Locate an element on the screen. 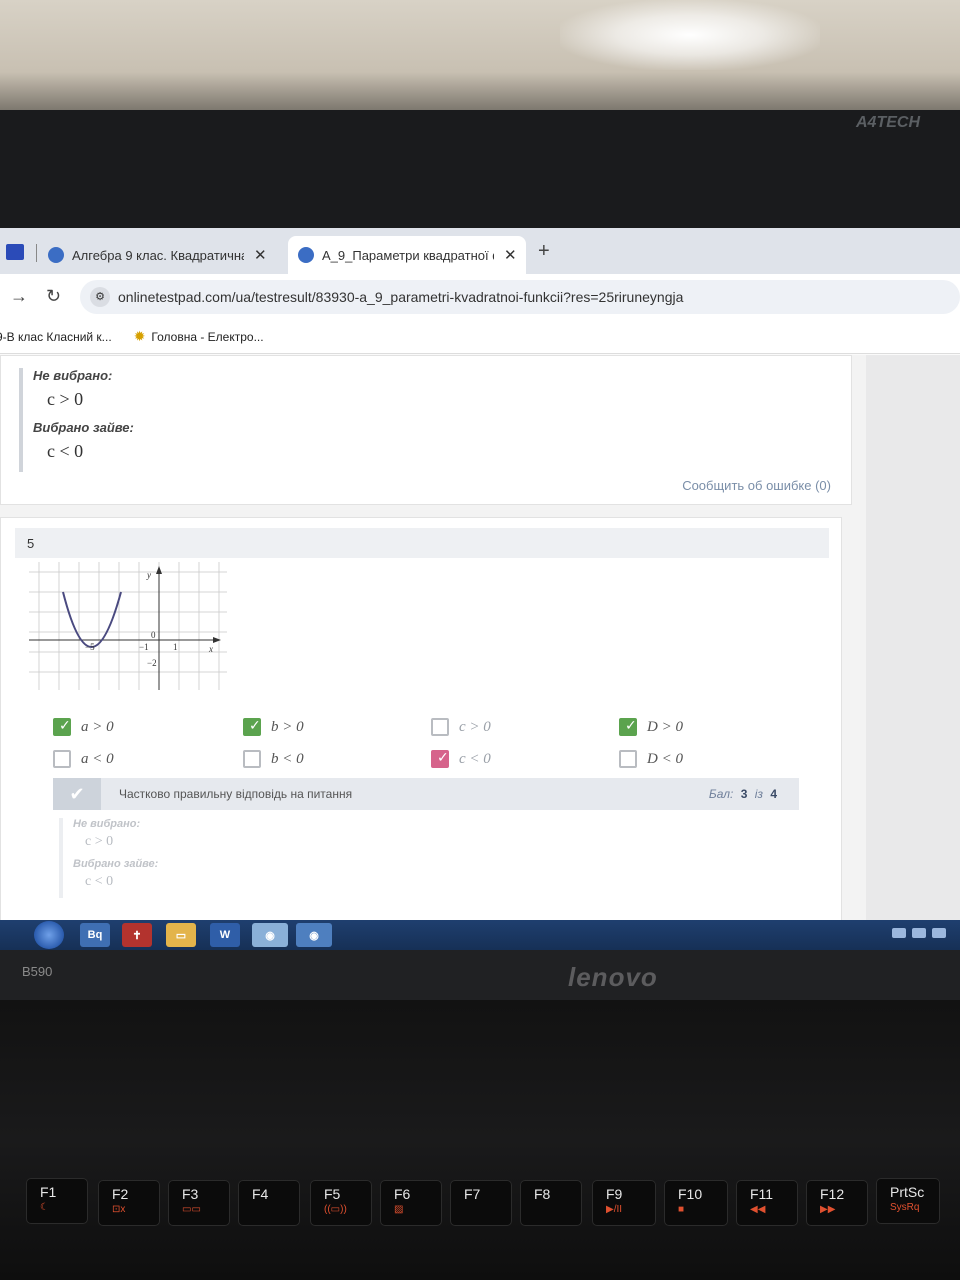  report-error-link: Сообщить об ошибке (0) is located at coordinates (756, 485).